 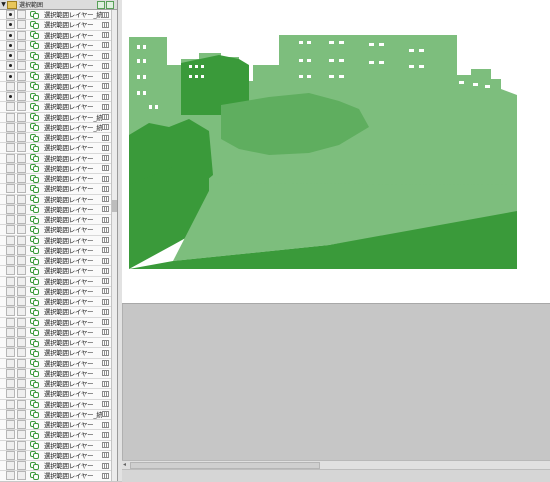 I want to click on canvas-horizontal-scrollbar: ◂, so click(x=336, y=464).